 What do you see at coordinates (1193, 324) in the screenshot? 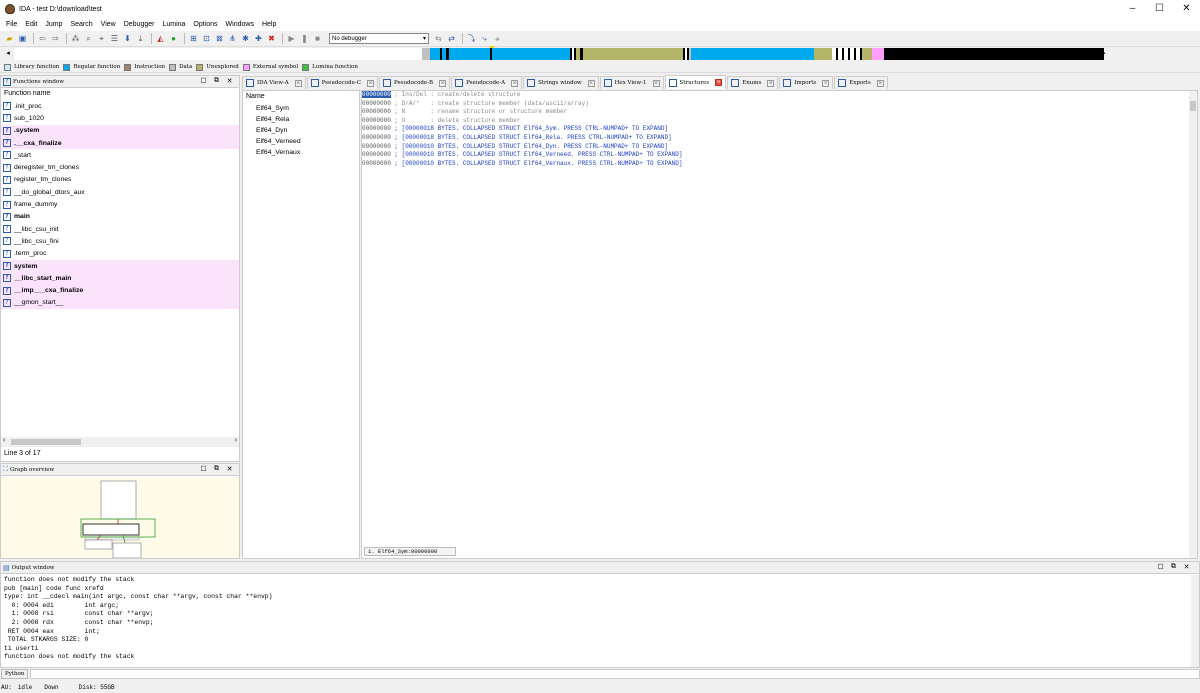
I see `structures-vscrollbar` at bounding box center [1193, 324].